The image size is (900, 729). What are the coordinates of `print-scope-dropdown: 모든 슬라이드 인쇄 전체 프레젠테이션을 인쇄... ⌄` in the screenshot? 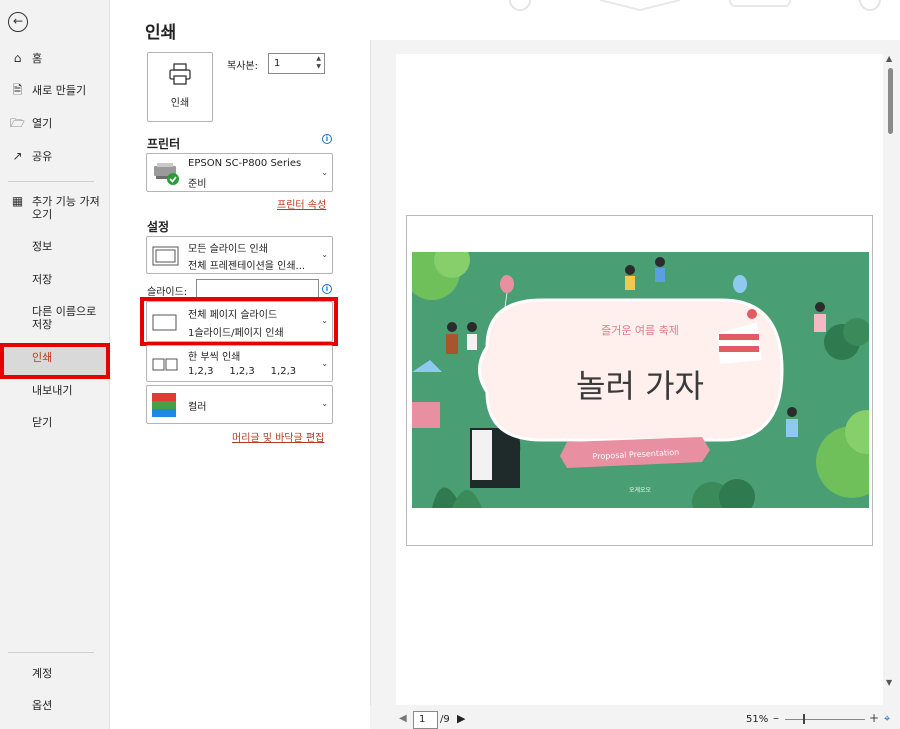 It's located at (239, 255).